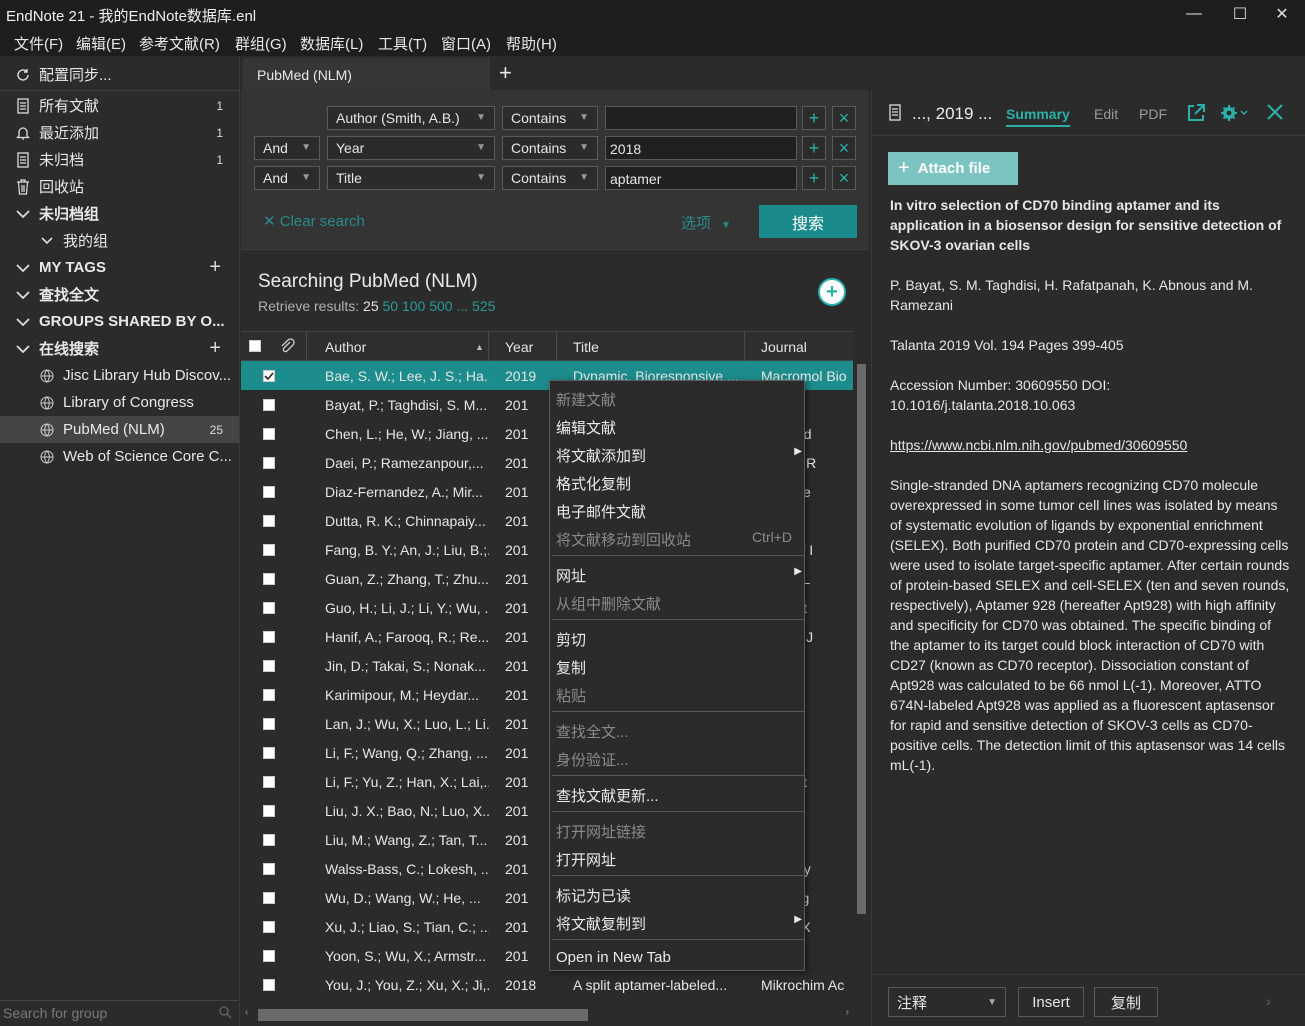 Image resolution: width=1305 pixels, height=1026 pixels. Describe the element at coordinates (550, 118) in the screenshot. I see `operator-select-1: Contains ▼` at that location.